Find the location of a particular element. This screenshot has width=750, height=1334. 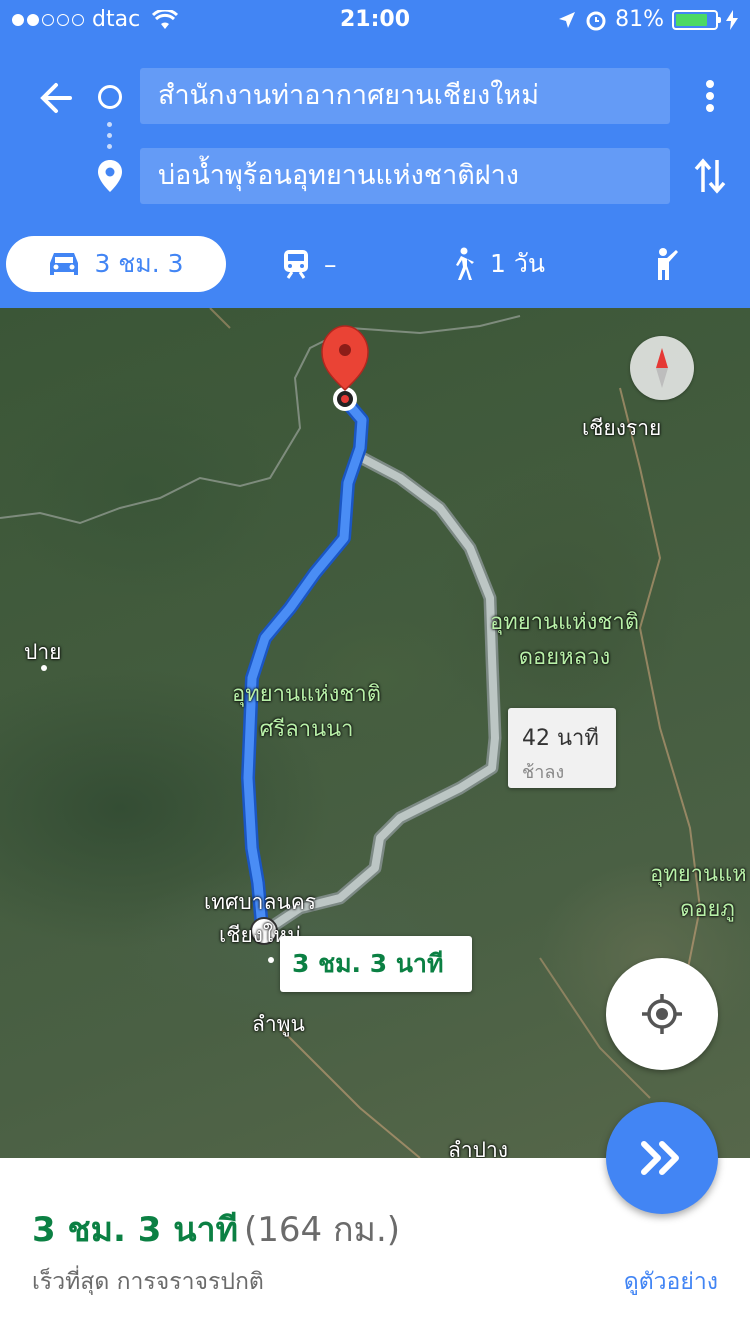

my-location-button is located at coordinates (662, 1014).